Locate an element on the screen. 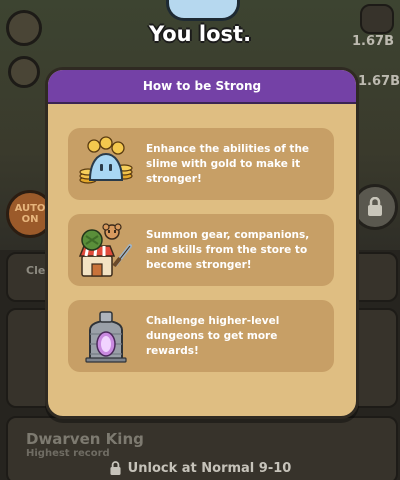 This screenshot has height=480, width=400. unlock-text: Unlock at Normal 9-10 is located at coordinates (209, 468).